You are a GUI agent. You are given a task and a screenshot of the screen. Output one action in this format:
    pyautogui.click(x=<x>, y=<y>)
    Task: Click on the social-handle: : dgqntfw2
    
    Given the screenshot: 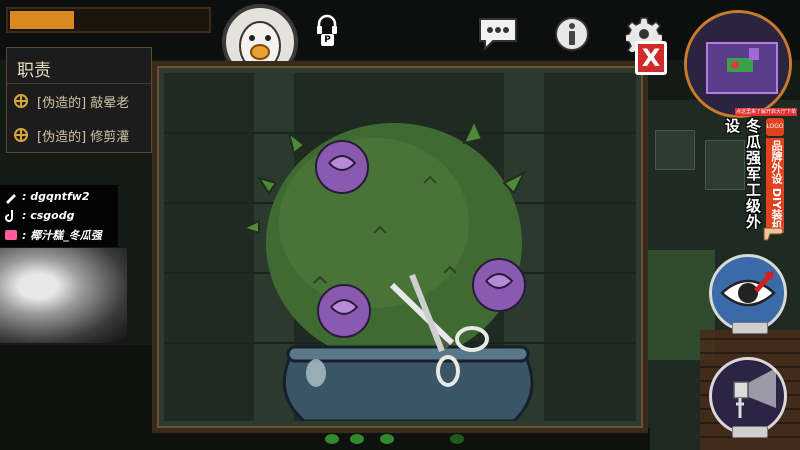 What is the action you would take?
    pyautogui.click(x=56, y=196)
    